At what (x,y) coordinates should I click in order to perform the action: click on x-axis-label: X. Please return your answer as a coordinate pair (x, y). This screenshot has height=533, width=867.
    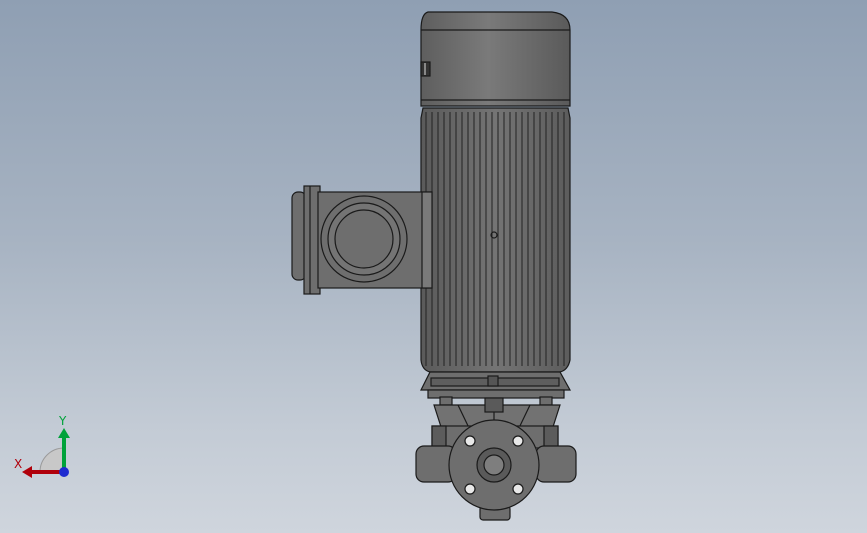
    Looking at the image, I should click on (18, 464).